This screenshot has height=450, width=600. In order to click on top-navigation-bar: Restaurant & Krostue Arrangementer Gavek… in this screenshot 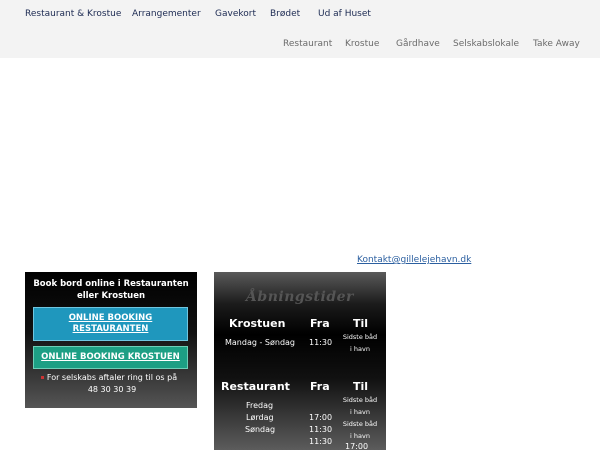, I will do `click(300, 29)`.